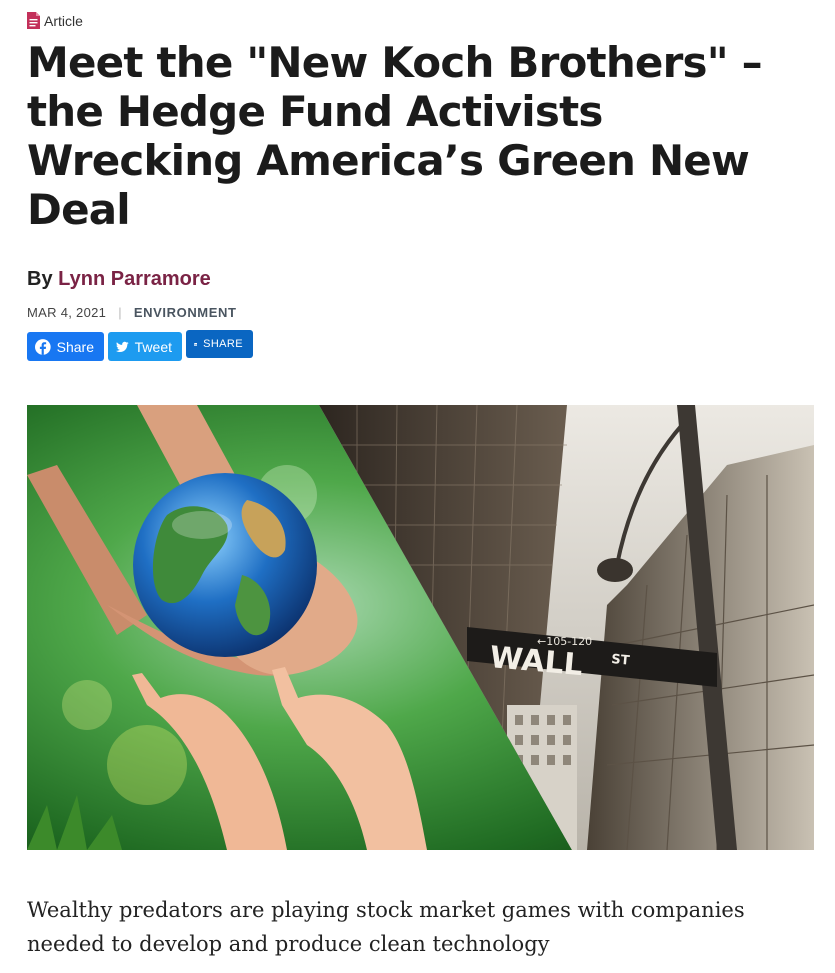  Describe the element at coordinates (621, 660) in the screenshot. I see `sign-st-text: ST` at that location.